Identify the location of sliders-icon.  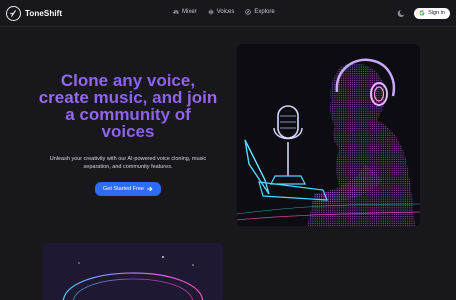
(176, 12).